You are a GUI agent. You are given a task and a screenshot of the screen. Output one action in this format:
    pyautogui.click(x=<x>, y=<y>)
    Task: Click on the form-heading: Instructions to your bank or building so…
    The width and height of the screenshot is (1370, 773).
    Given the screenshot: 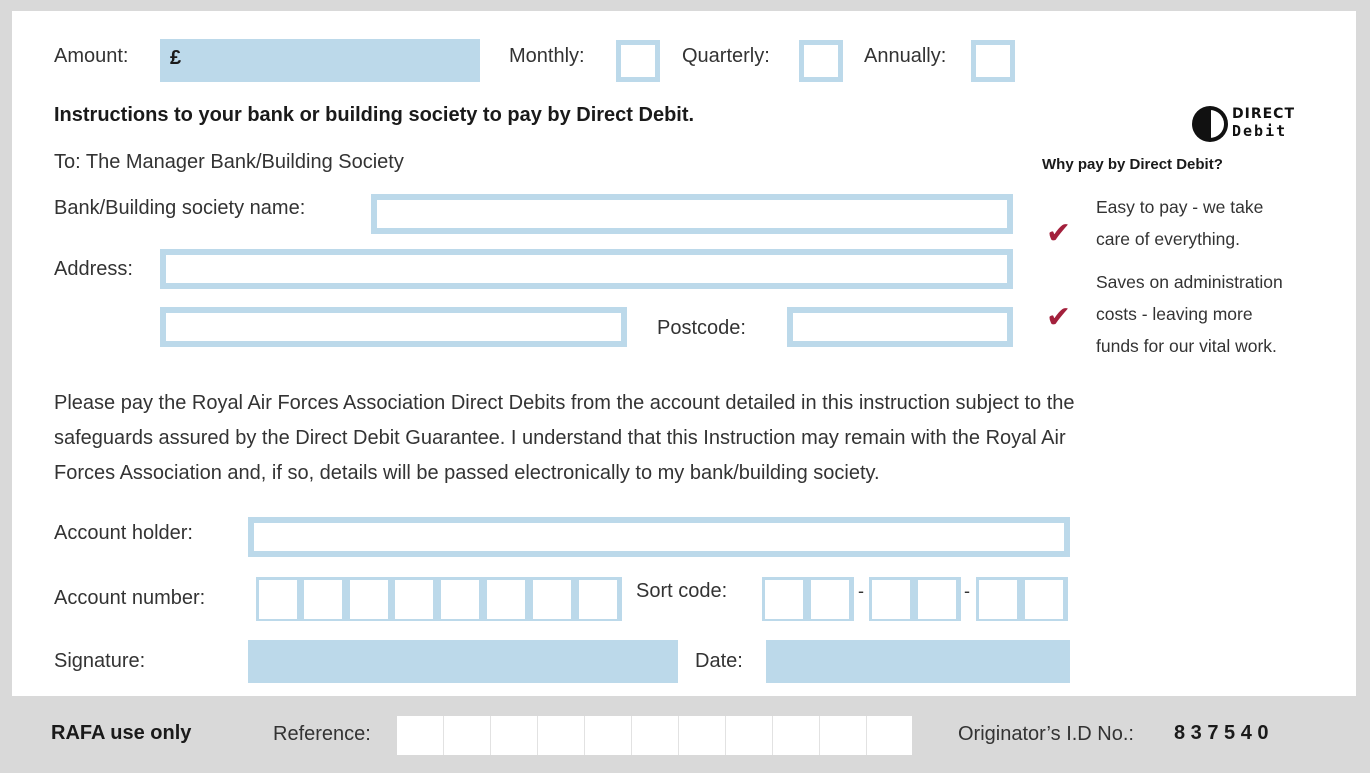 What is the action you would take?
    pyautogui.click(x=374, y=115)
    